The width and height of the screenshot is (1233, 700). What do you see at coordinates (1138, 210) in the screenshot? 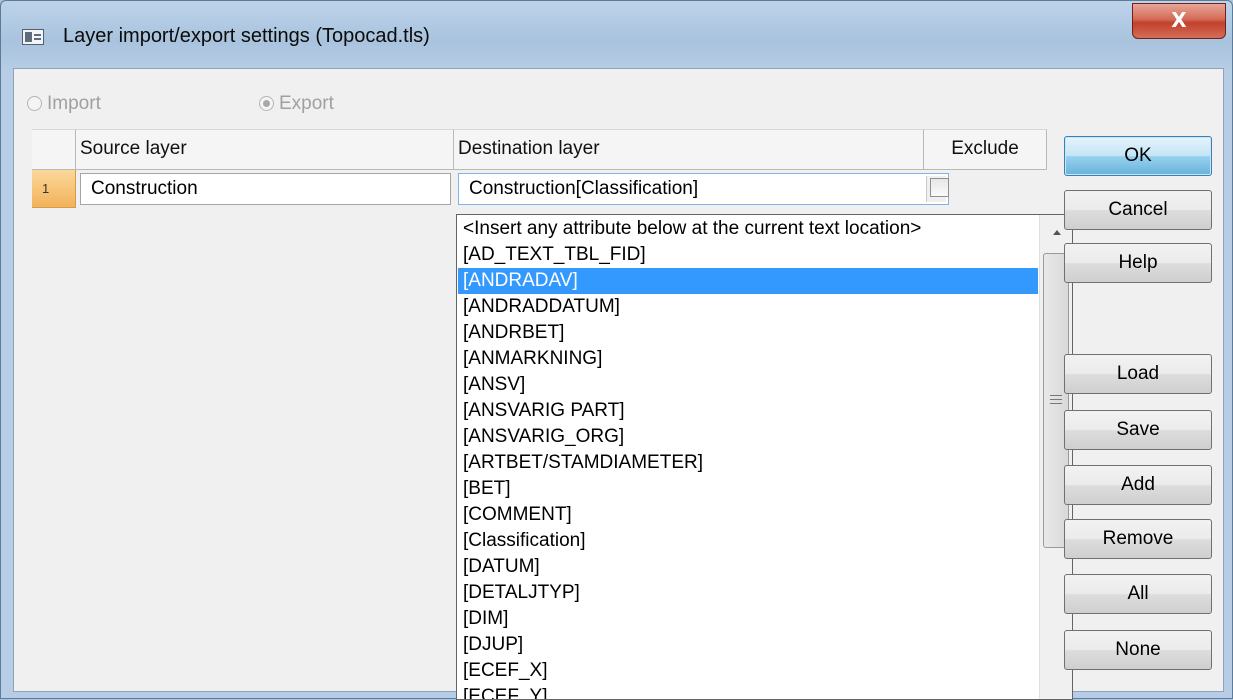
I see `cancel-button: Cancel` at bounding box center [1138, 210].